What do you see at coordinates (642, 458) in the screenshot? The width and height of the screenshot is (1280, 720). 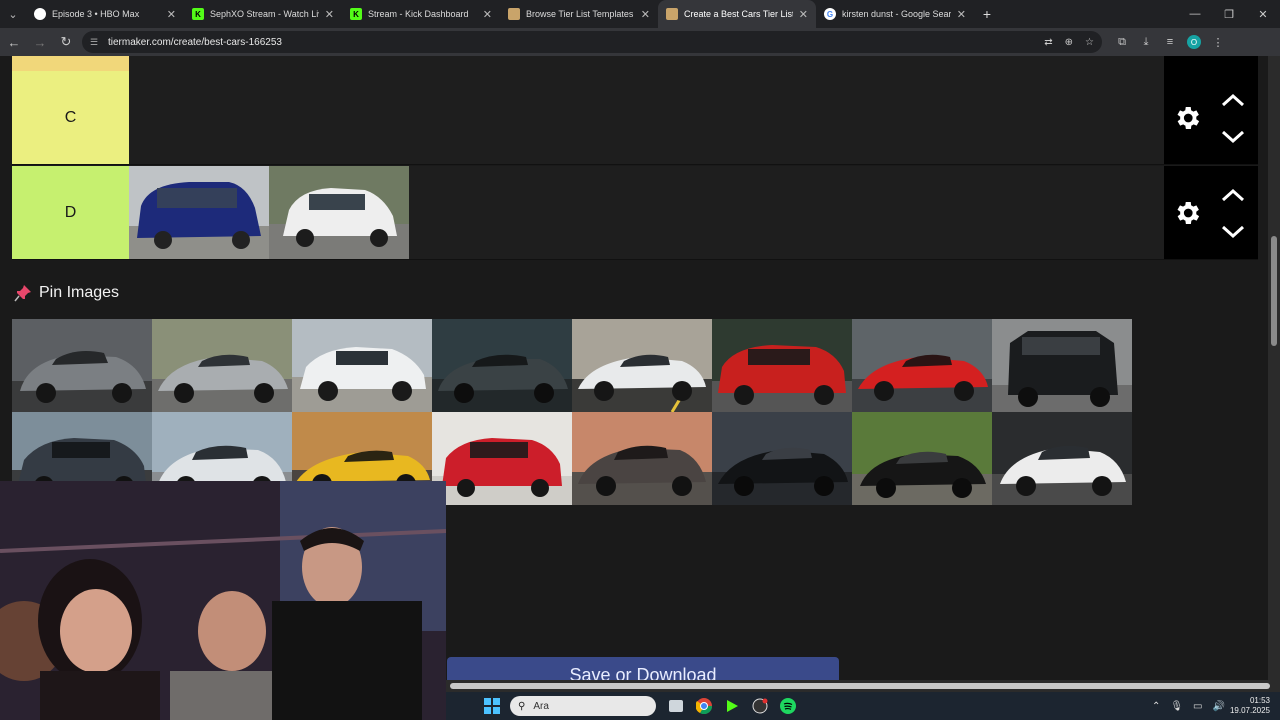 I see `car-image-dark-lexus` at bounding box center [642, 458].